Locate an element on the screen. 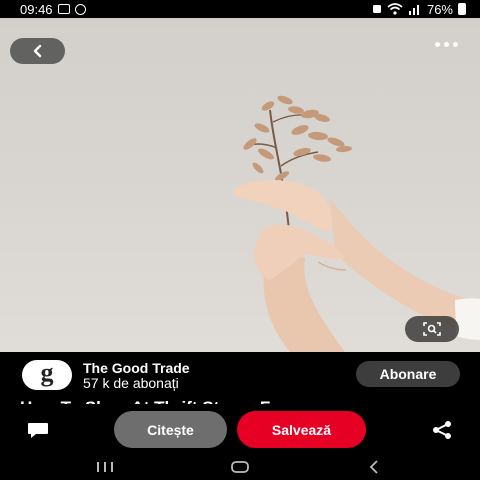 The image size is (480, 480). recents-button is located at coordinates (105, 467).